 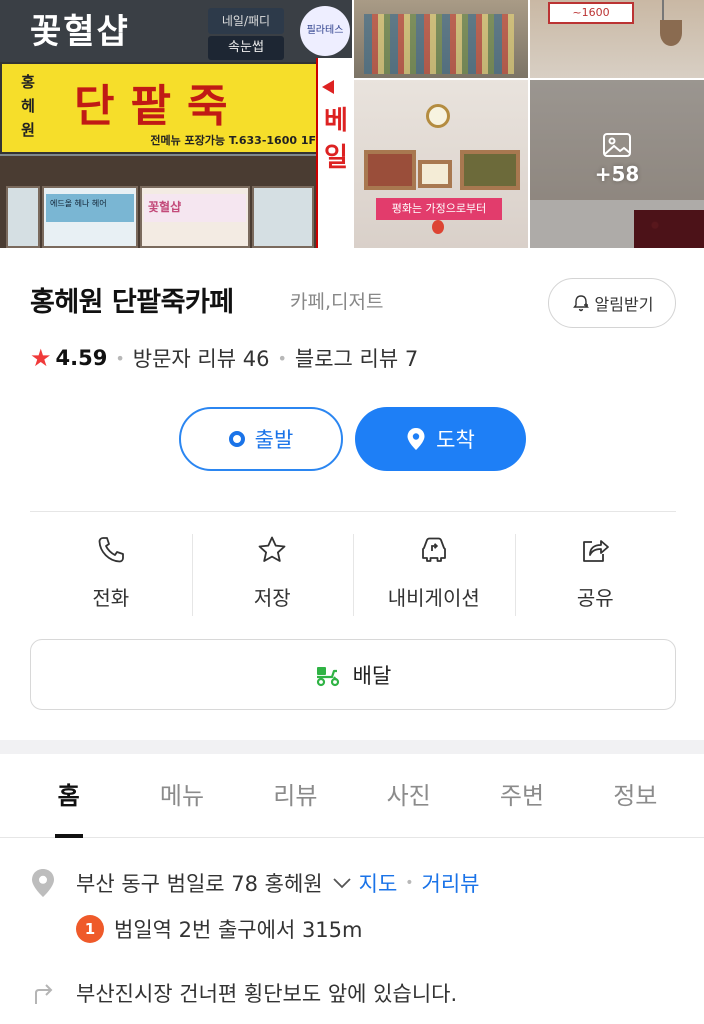 What do you see at coordinates (132, 302) in the screenshot?
I see `place-title: 홍헤원 단팥죽카페` at bounding box center [132, 302].